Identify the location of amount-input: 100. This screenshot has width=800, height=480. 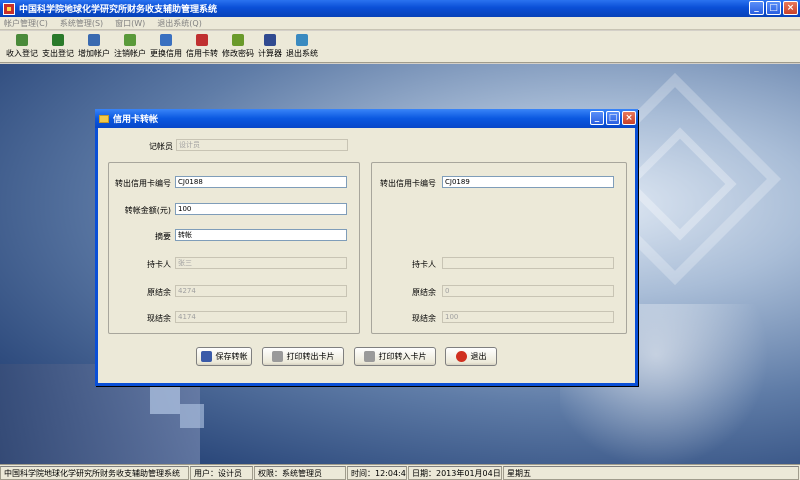
(261, 209).